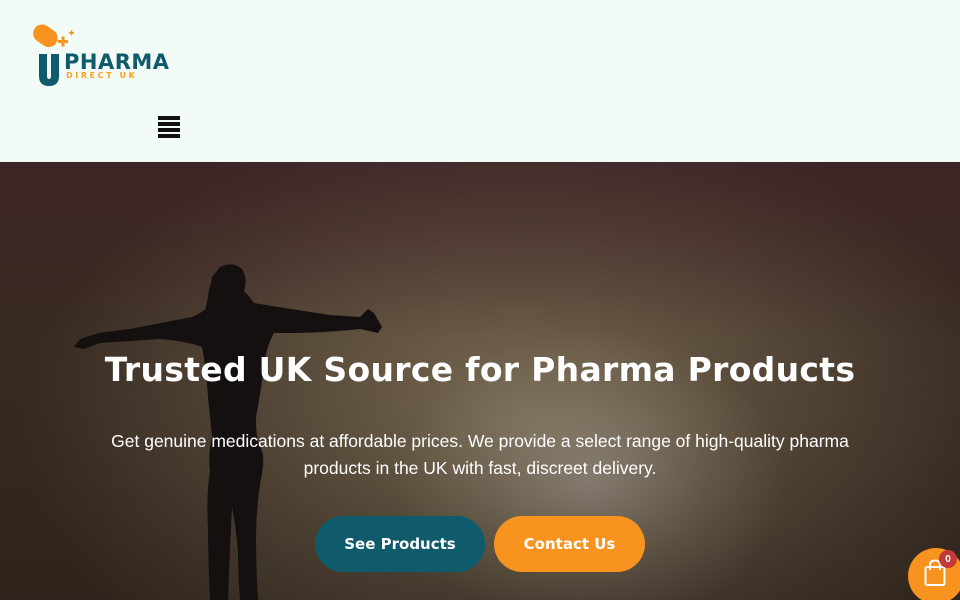 Image resolution: width=960 pixels, height=600 pixels. What do you see at coordinates (102, 75) in the screenshot?
I see `logo-subtext: DIRECT UK` at bounding box center [102, 75].